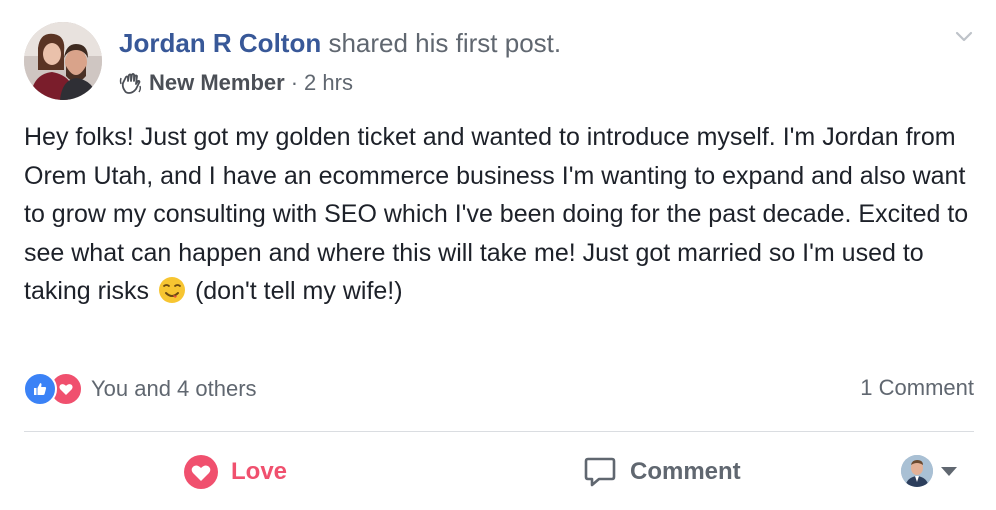  What do you see at coordinates (917, 471) in the screenshot?
I see `viewer-avatar` at bounding box center [917, 471].